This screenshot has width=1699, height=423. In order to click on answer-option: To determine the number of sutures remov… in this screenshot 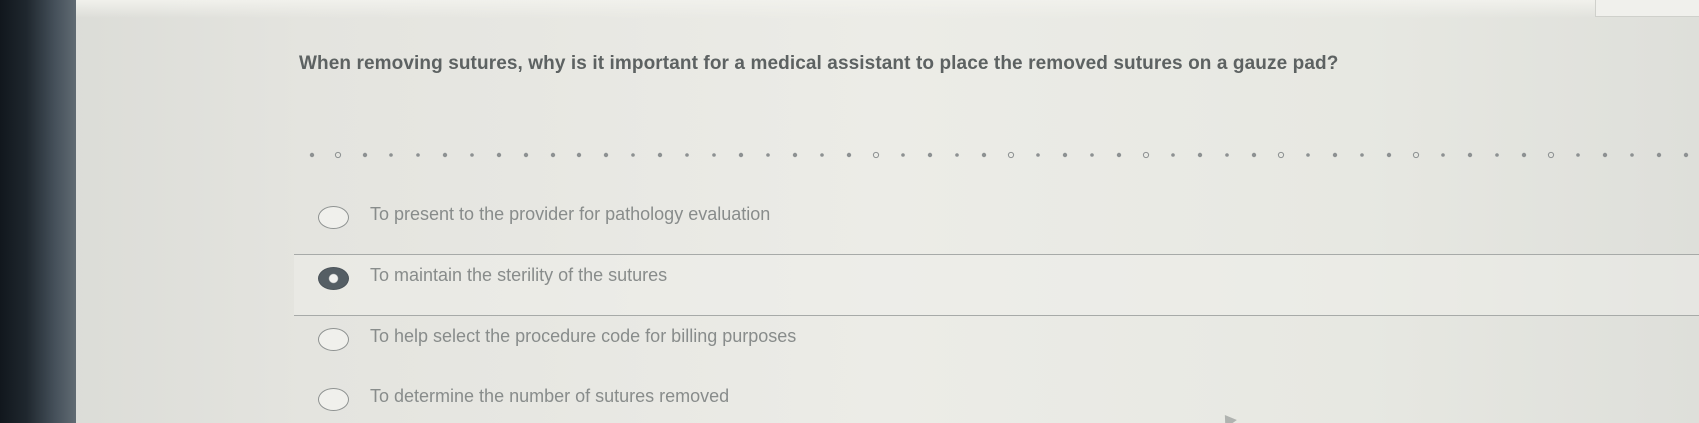, I will do `click(1001, 399)`.